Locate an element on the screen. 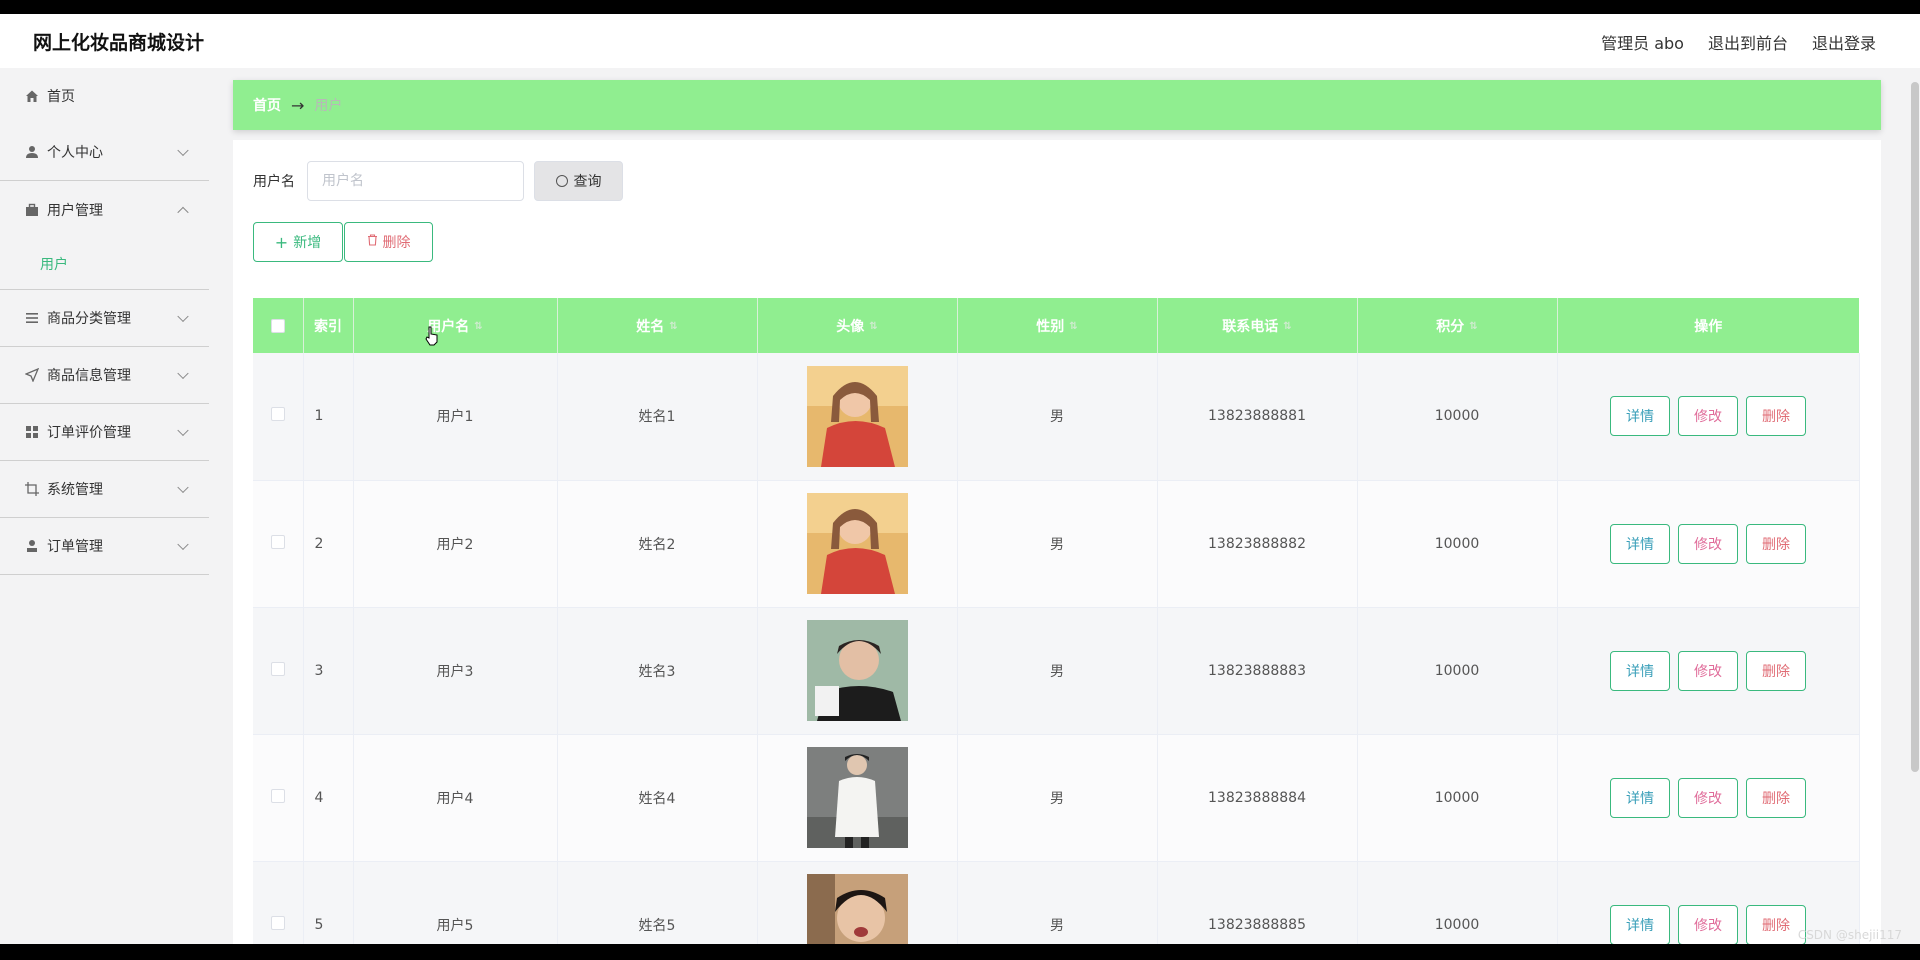 The width and height of the screenshot is (1920, 960). list-icon is located at coordinates (31, 318).